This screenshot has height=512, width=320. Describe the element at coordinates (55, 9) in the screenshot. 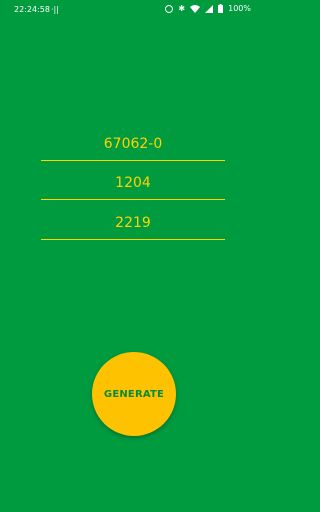

I see `status-indicator-icon: ⋅||` at that location.